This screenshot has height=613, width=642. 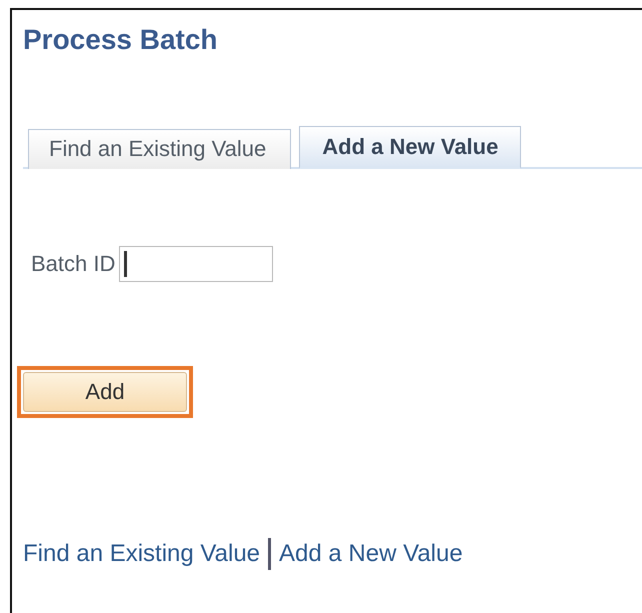 What do you see at coordinates (160, 149) in the screenshot?
I see `tab: Find an Existing Value` at bounding box center [160, 149].